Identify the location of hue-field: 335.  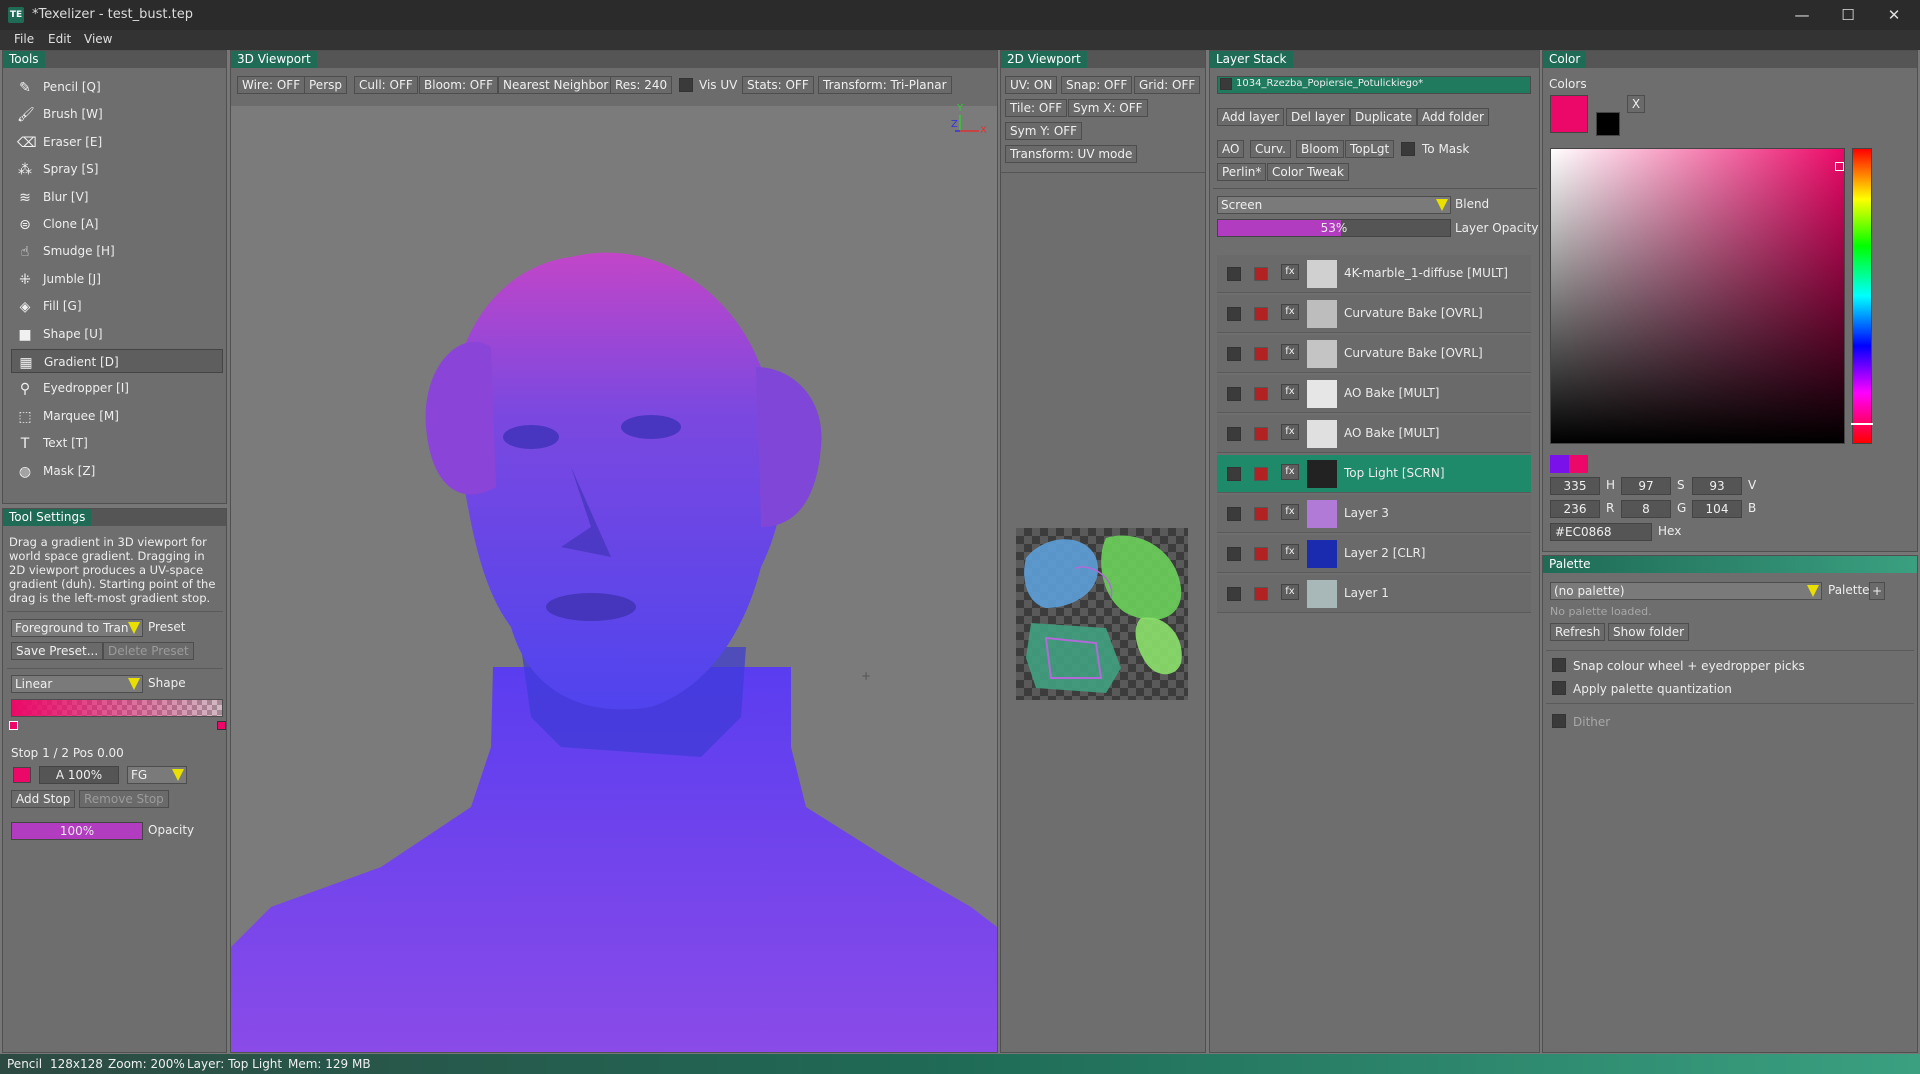
(1575, 486).